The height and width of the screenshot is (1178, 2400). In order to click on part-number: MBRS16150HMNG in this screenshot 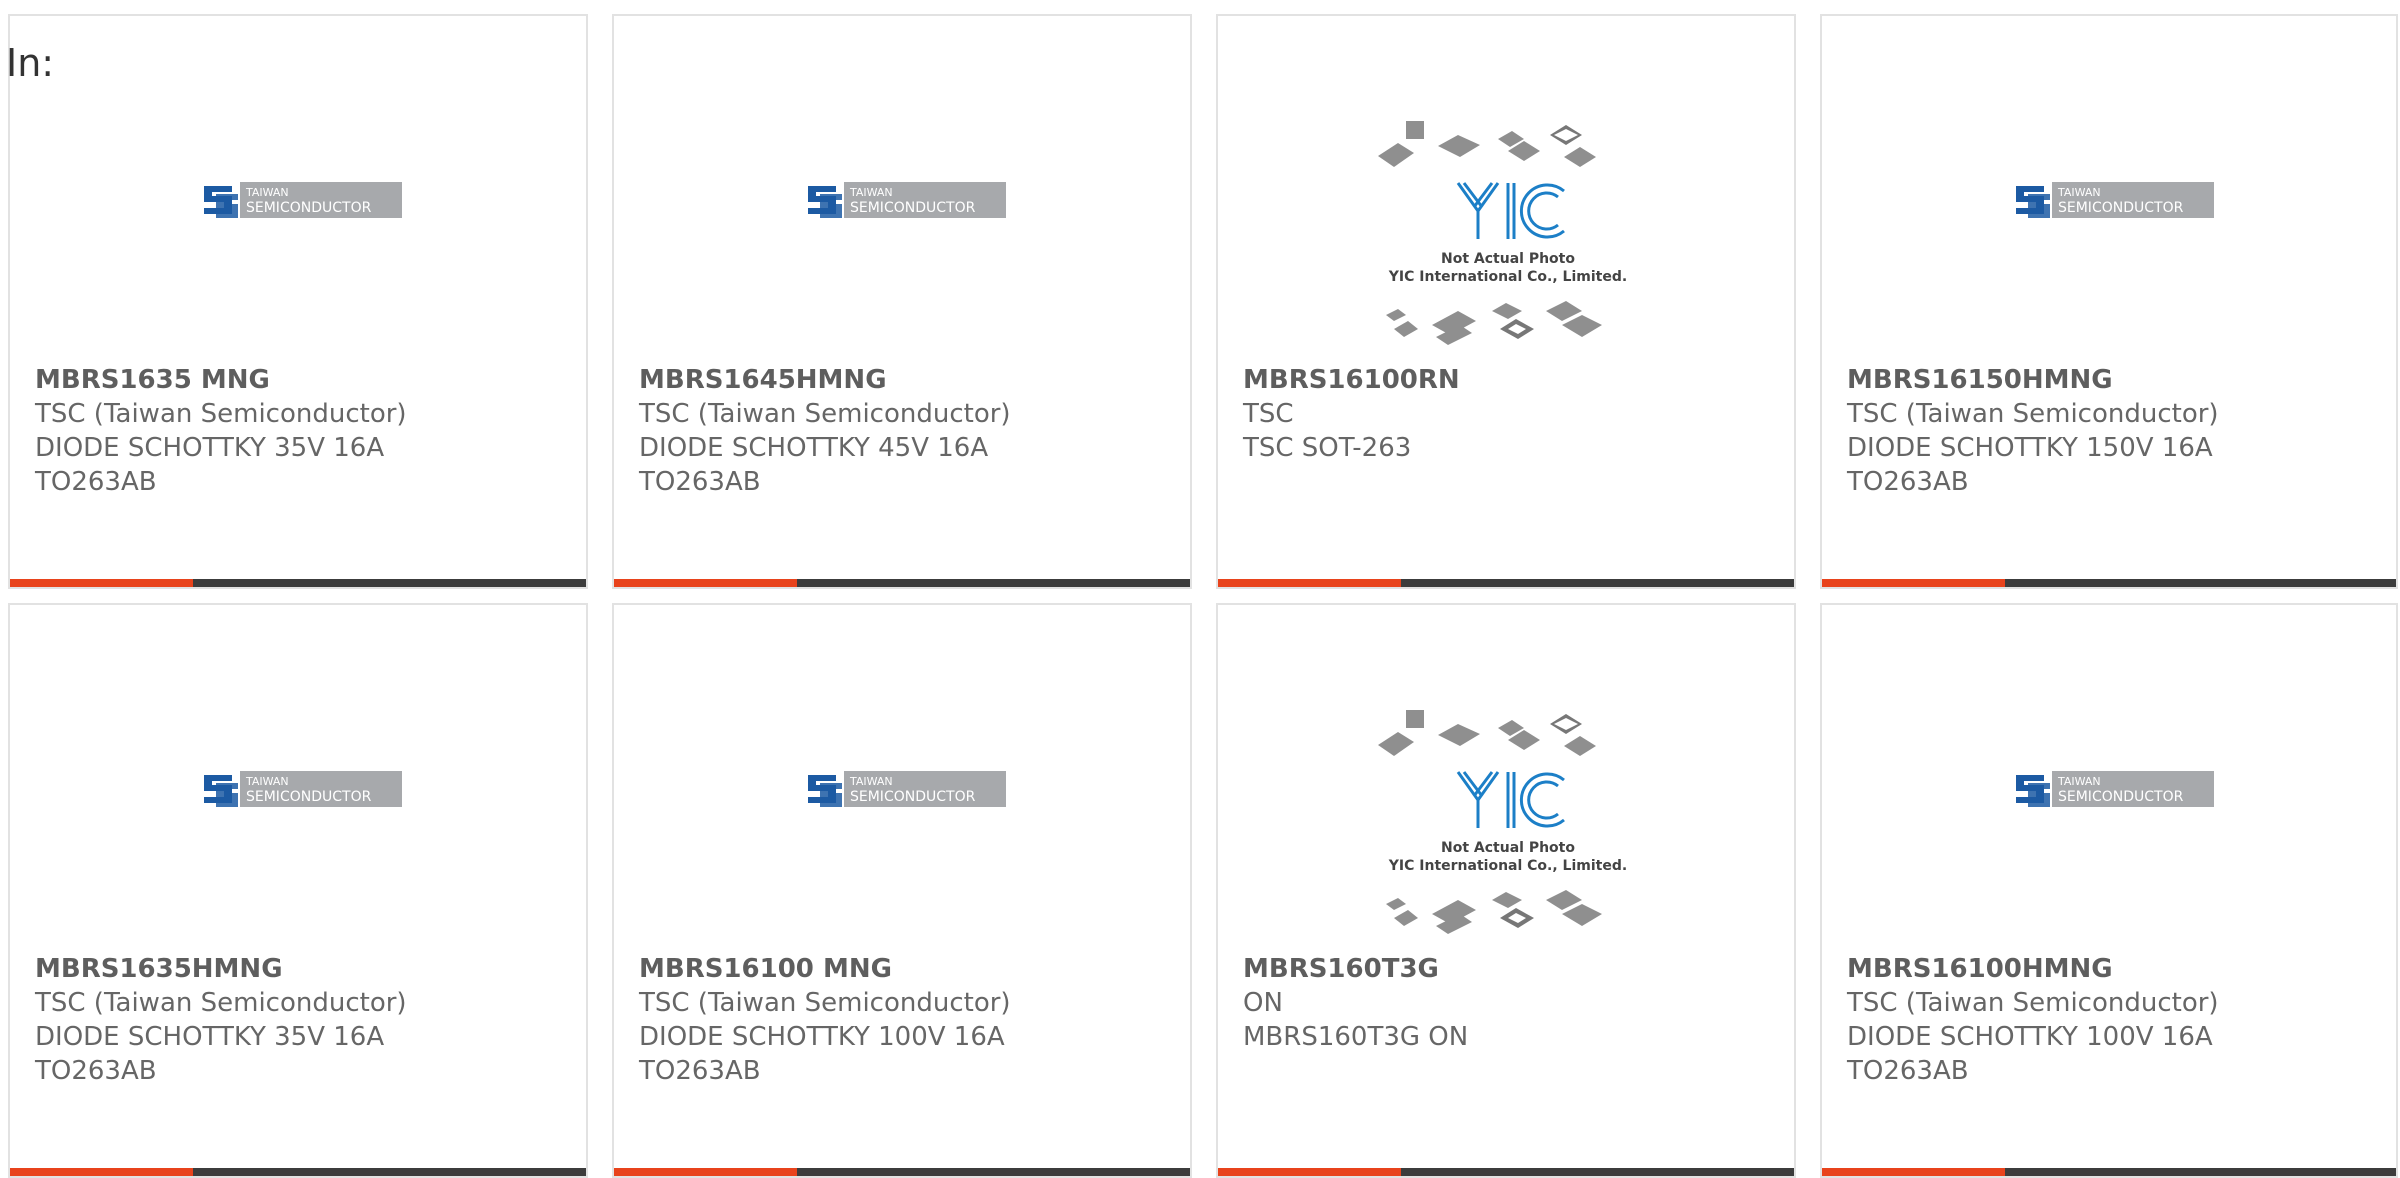, I will do `click(2116, 380)`.